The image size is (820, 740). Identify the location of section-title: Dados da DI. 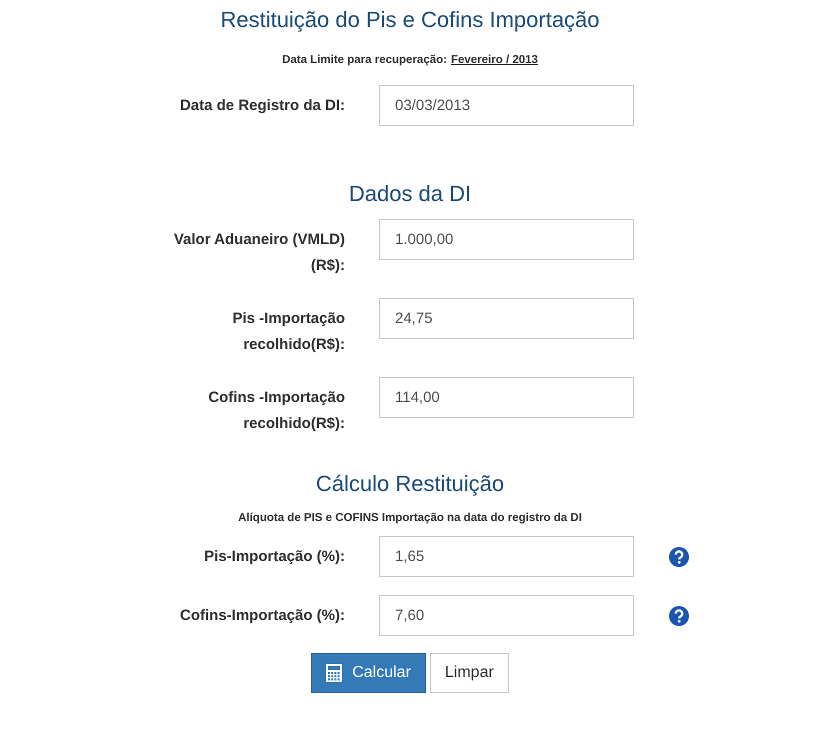
(410, 194).